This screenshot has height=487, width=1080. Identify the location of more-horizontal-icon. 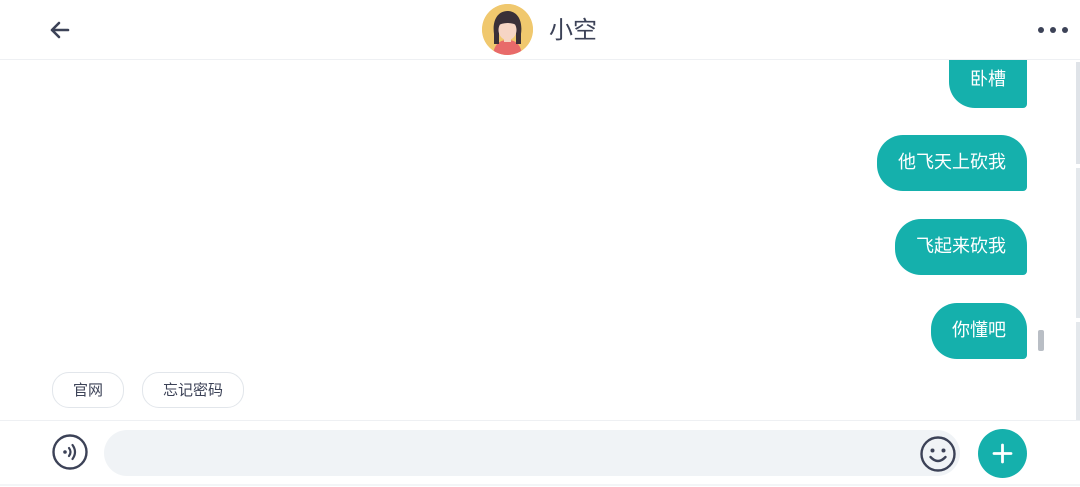
(1053, 30).